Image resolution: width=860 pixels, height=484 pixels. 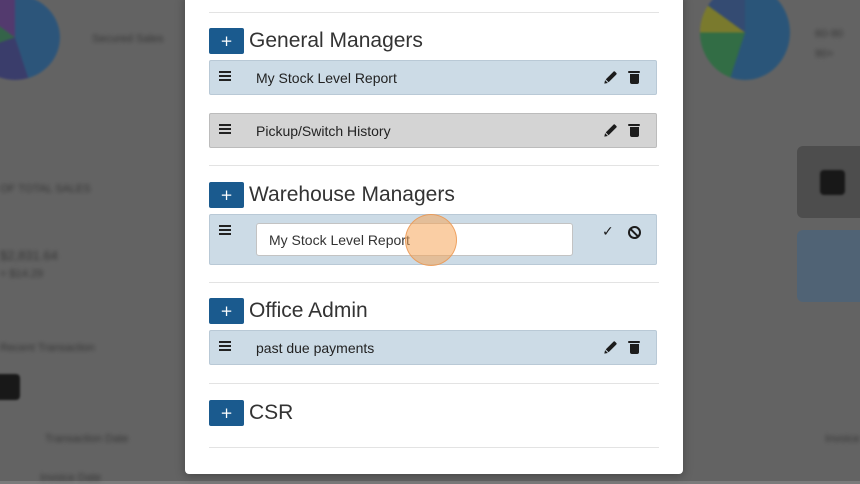 I want to click on report-label: past due payments, so click(x=315, y=348).